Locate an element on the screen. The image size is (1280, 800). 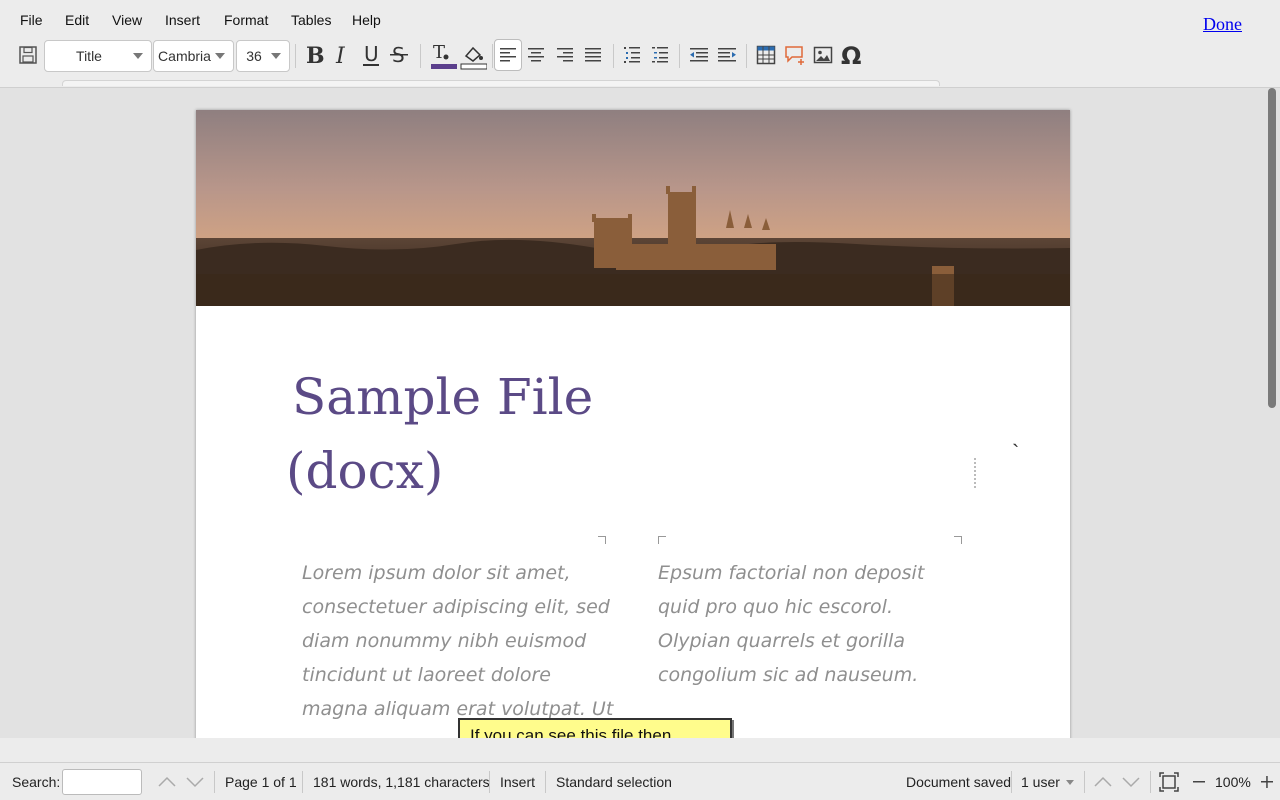
italic-button: I is located at coordinates (342, 55).